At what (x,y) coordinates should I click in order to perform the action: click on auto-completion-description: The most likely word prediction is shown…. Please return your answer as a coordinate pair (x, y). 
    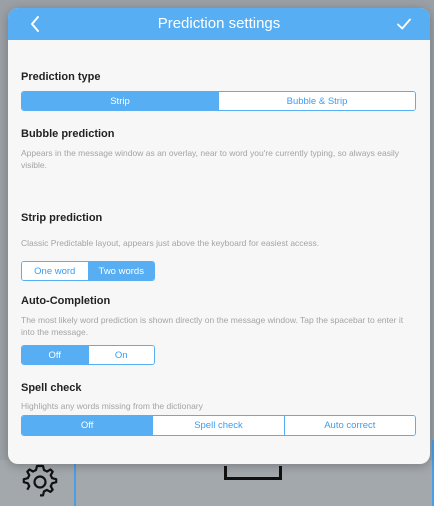
    Looking at the image, I should click on (212, 326).